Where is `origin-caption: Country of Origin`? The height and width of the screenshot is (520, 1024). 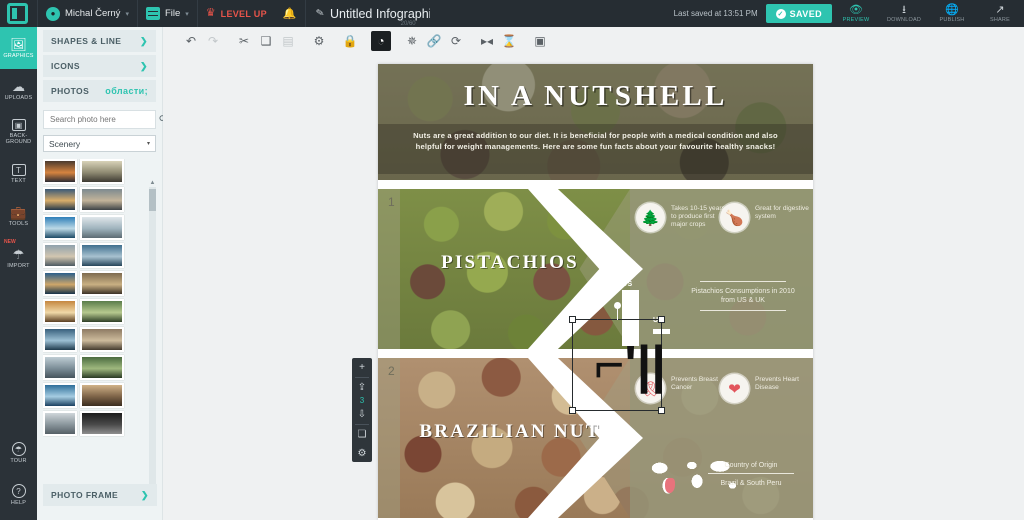
origin-caption: Country of Origin is located at coordinates (751, 465).